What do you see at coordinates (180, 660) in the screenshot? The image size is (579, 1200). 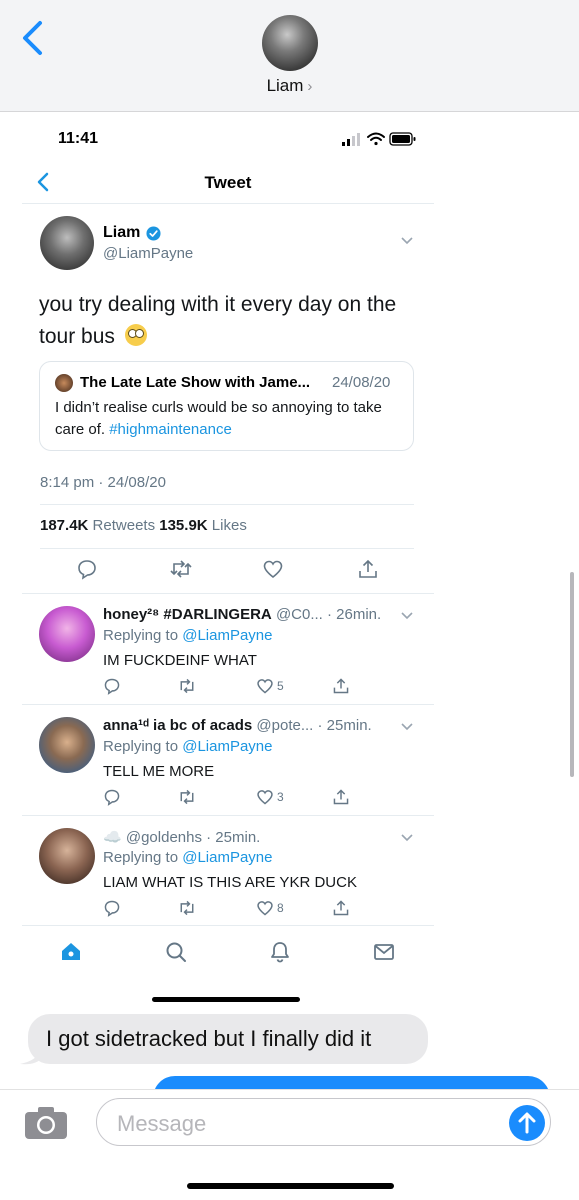 I see `reply-text: IM FUCKDEINF WHAT` at bounding box center [180, 660].